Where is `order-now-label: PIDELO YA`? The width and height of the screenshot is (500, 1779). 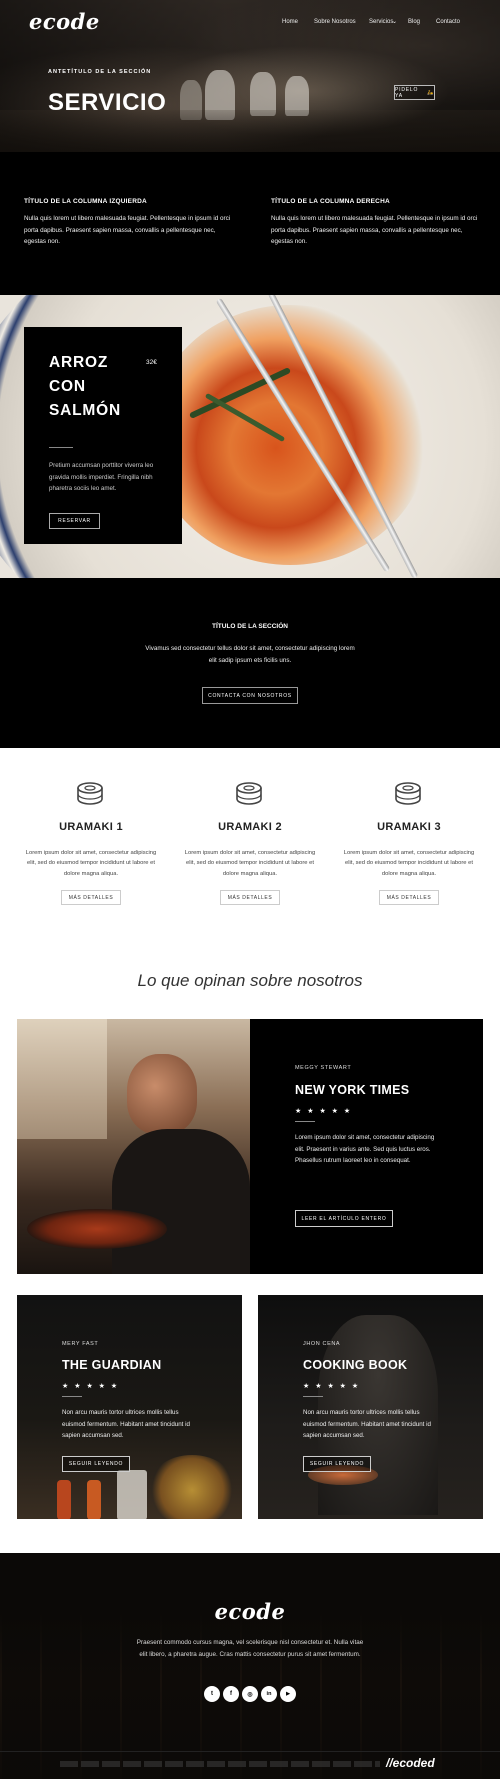 order-now-label: PIDELO YA is located at coordinates (407, 92).